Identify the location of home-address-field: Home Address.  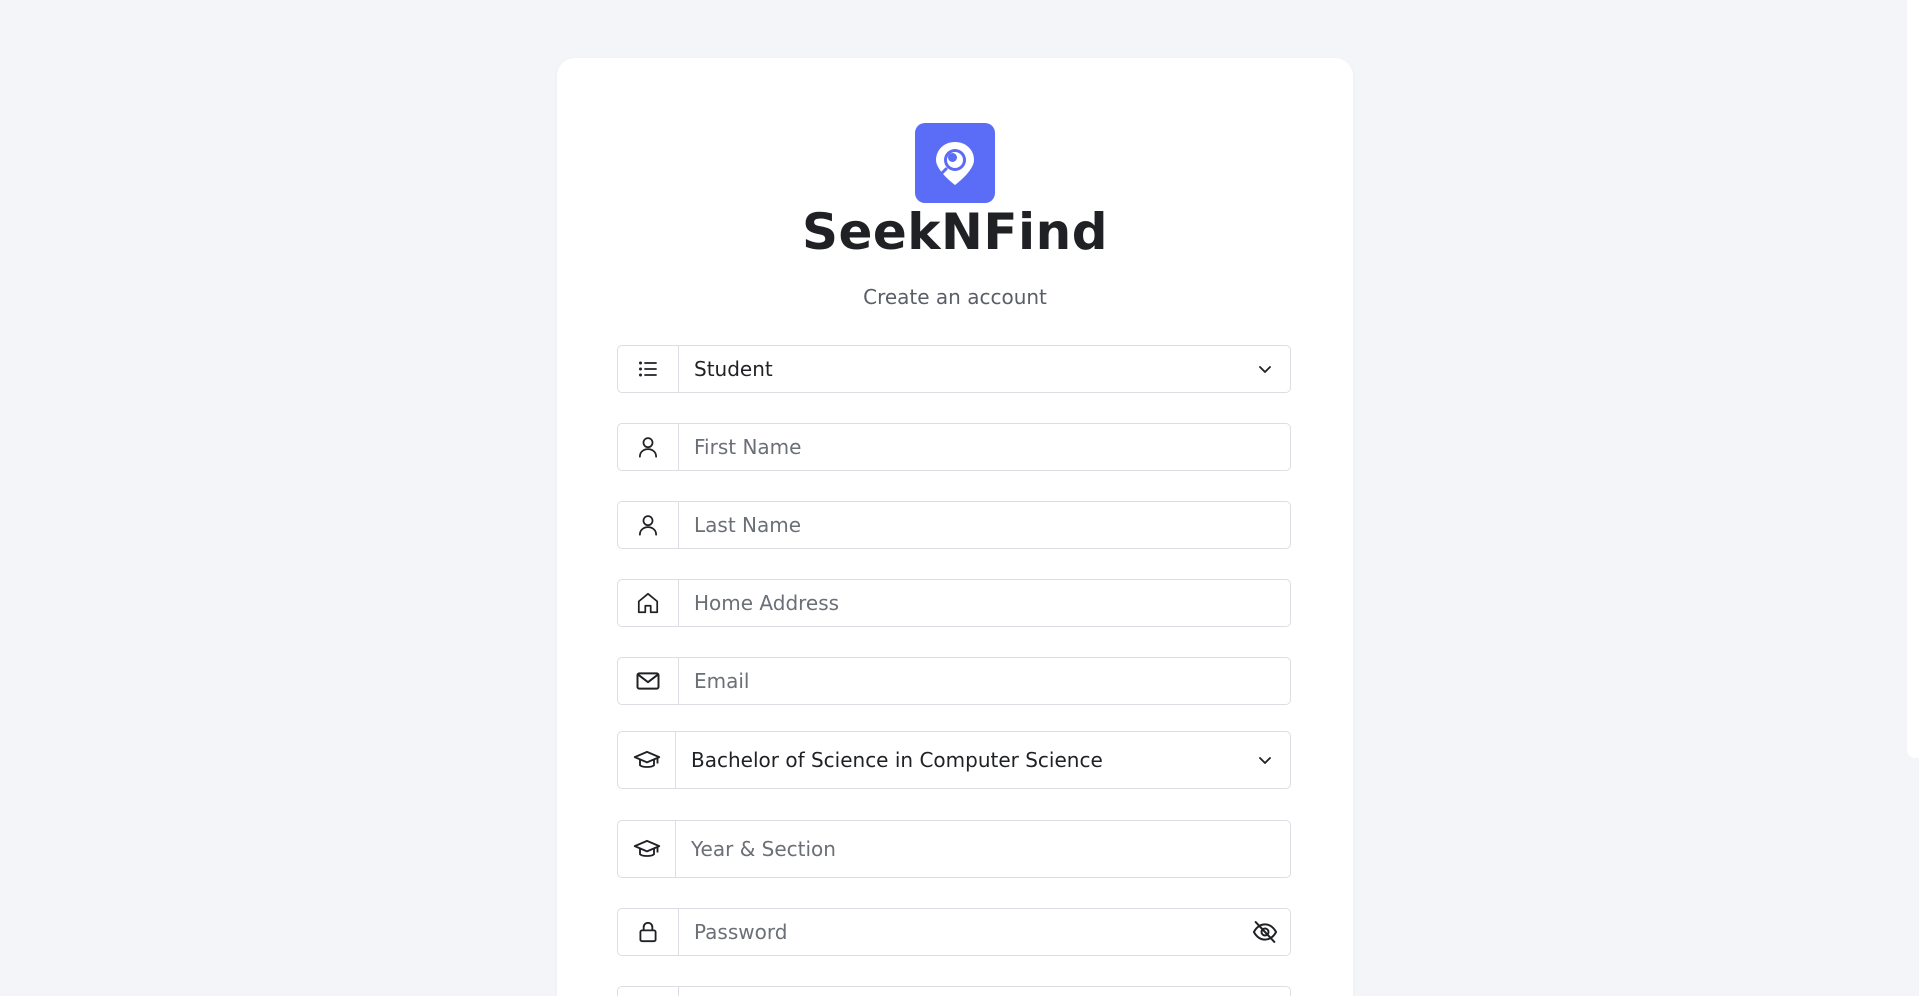
(954, 603).